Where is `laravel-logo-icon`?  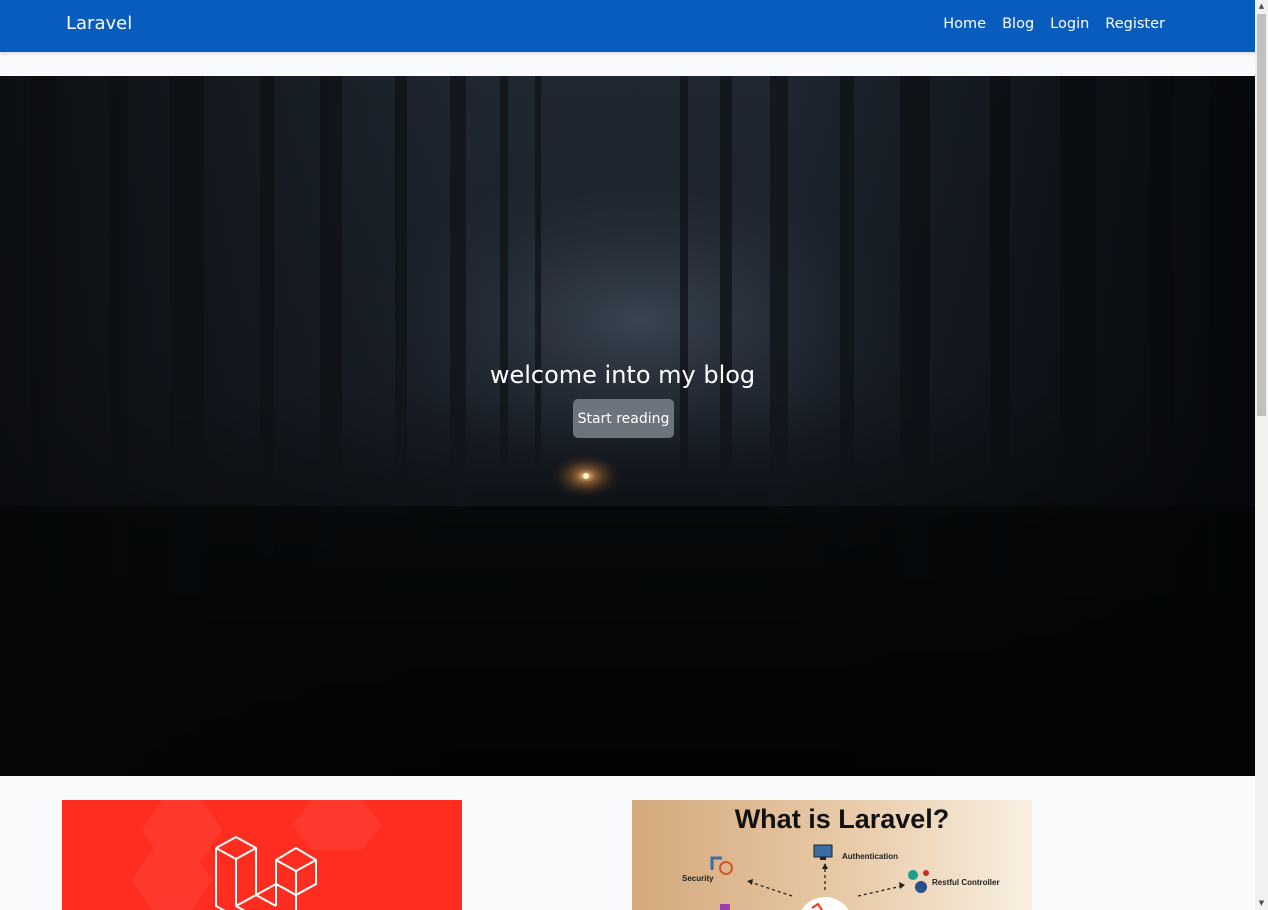 laravel-logo-icon is located at coordinates (257, 855).